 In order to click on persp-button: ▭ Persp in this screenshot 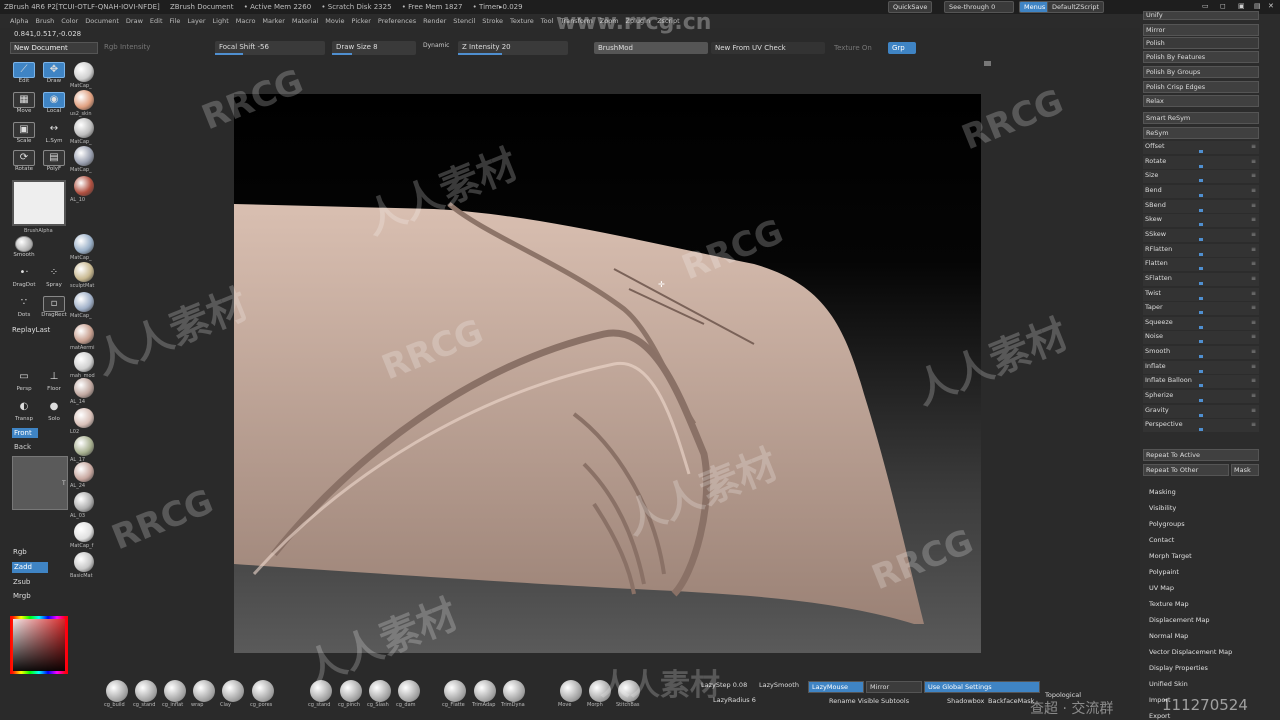, I will do `click(24, 382)`.